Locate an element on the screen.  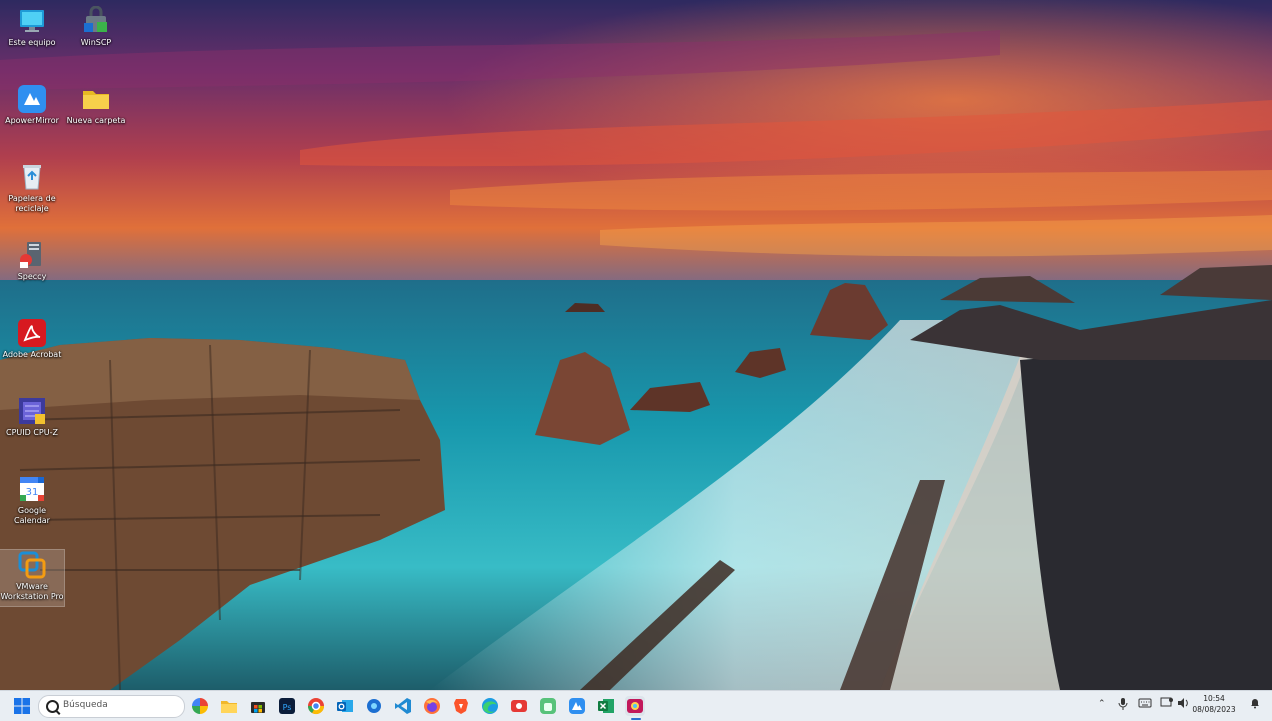
microphone-icon is located at coordinates (1123, 704).